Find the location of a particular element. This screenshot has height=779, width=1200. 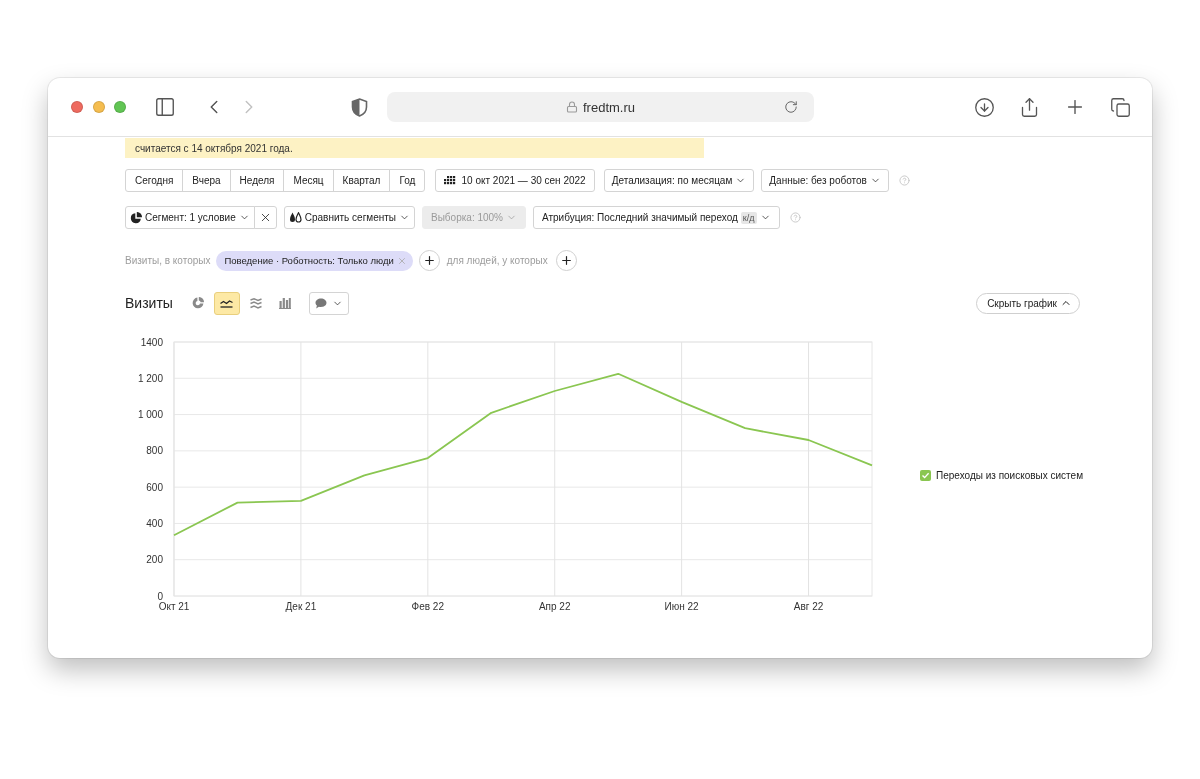

dropdown-button: Данные: без роботов is located at coordinates (825, 180).